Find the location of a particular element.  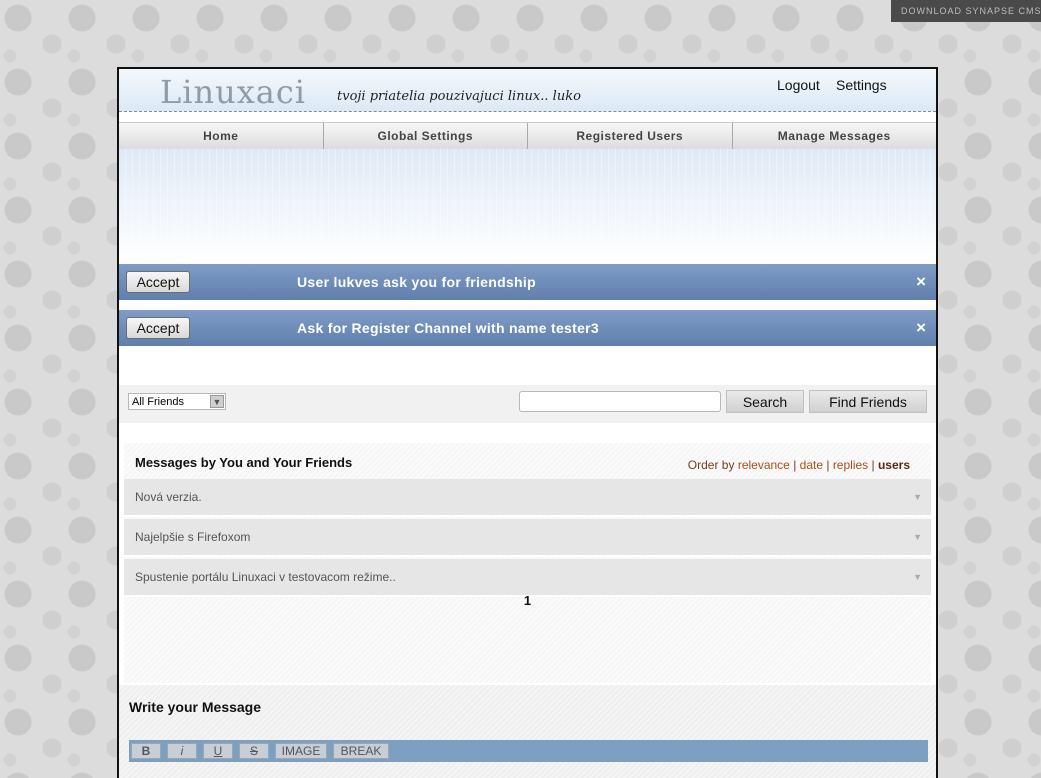

nav-global-settings: Global Settings is located at coordinates (426, 136).